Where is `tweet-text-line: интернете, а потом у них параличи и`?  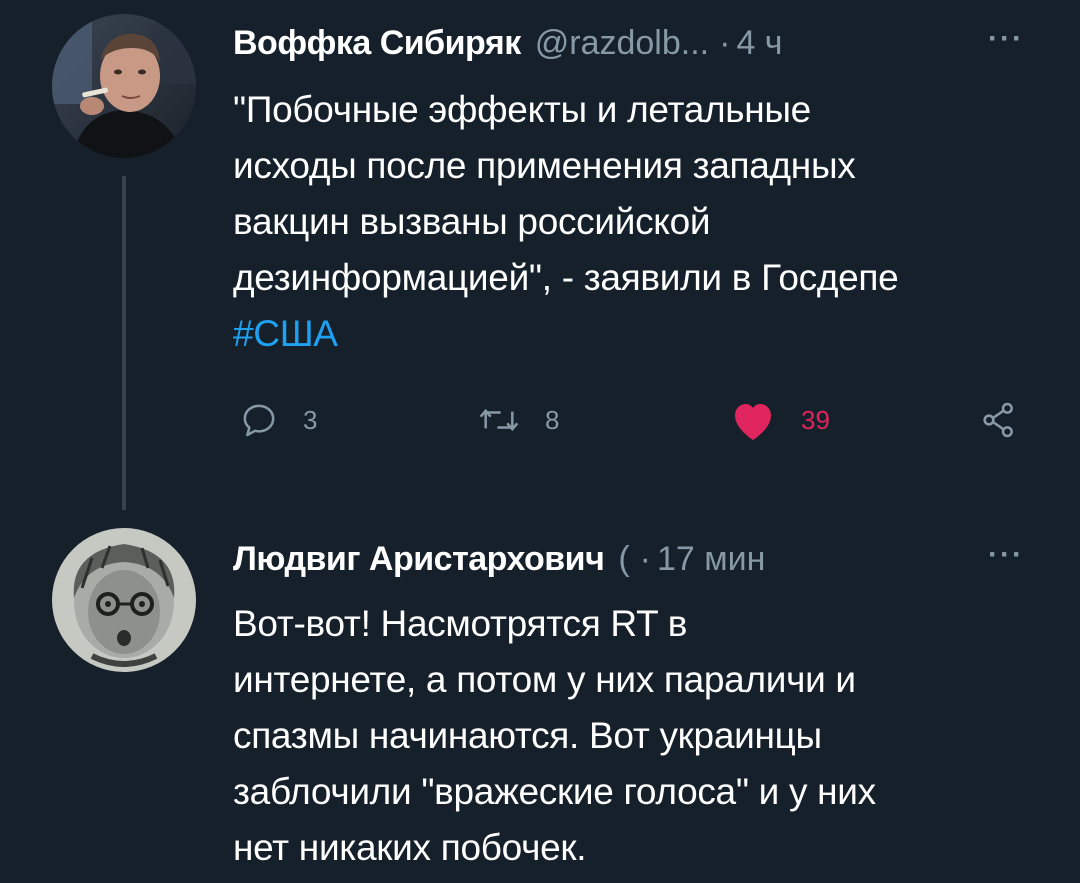
tweet-text-line: интернете, а потом у них параличи и is located at coordinates (544, 679).